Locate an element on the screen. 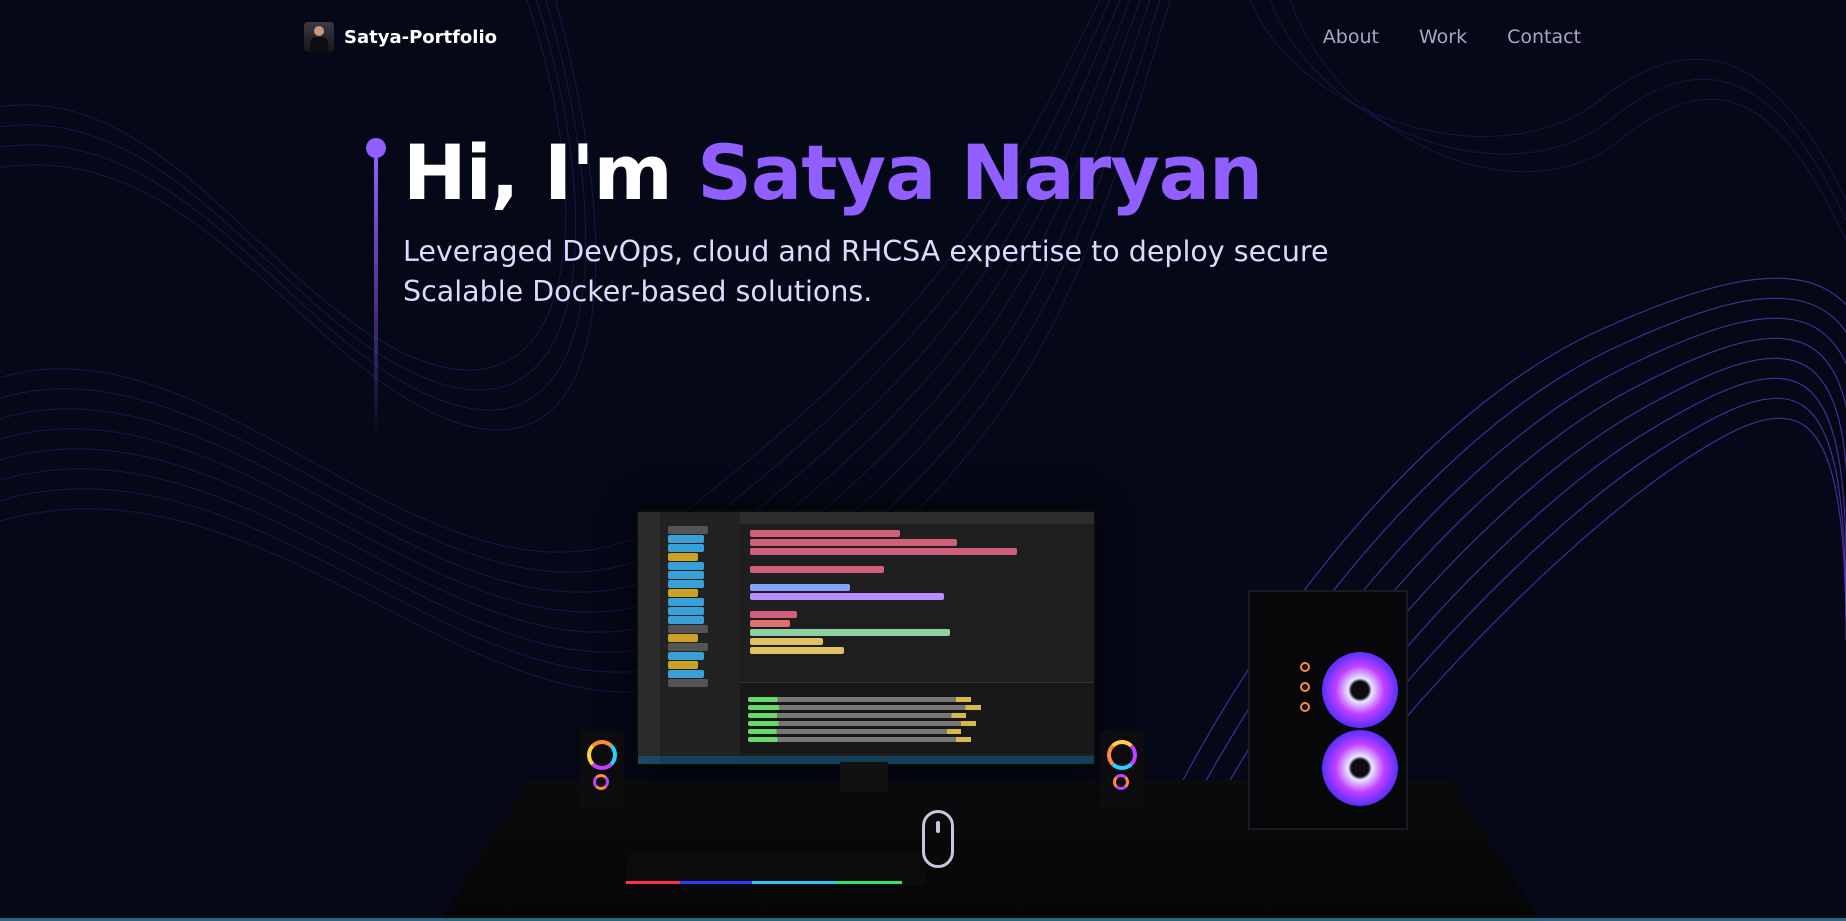 The width and height of the screenshot is (1846, 921). monitor-stand is located at coordinates (864, 777).